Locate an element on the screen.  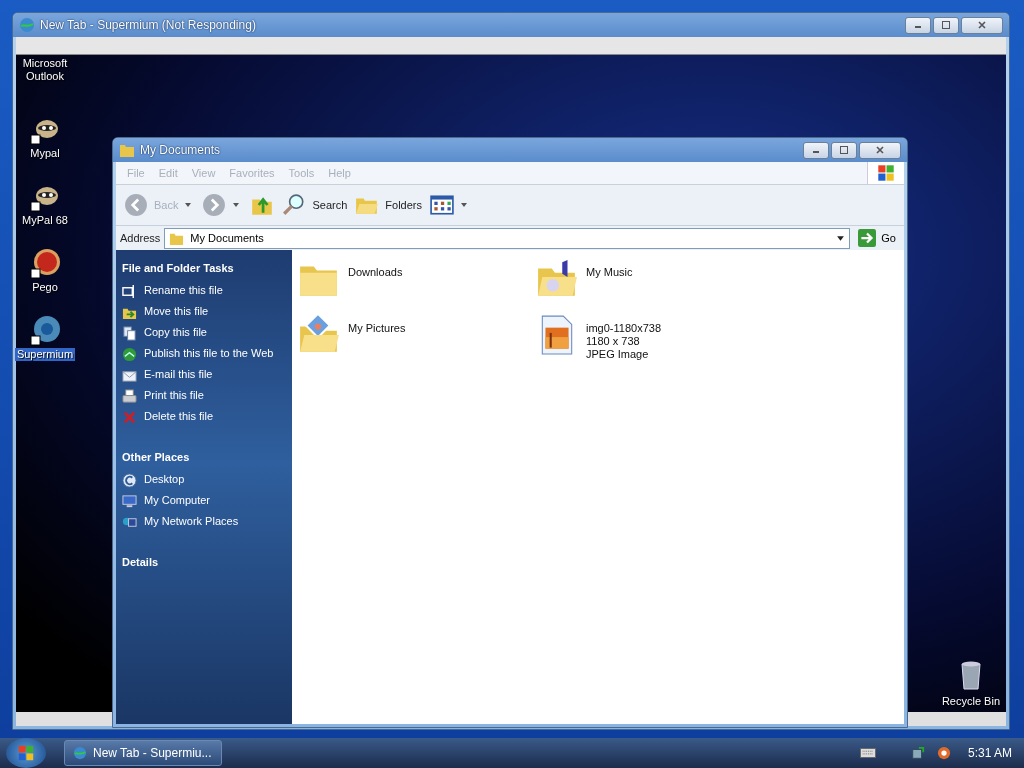
go-button: Go is located at coordinates (877, 238).